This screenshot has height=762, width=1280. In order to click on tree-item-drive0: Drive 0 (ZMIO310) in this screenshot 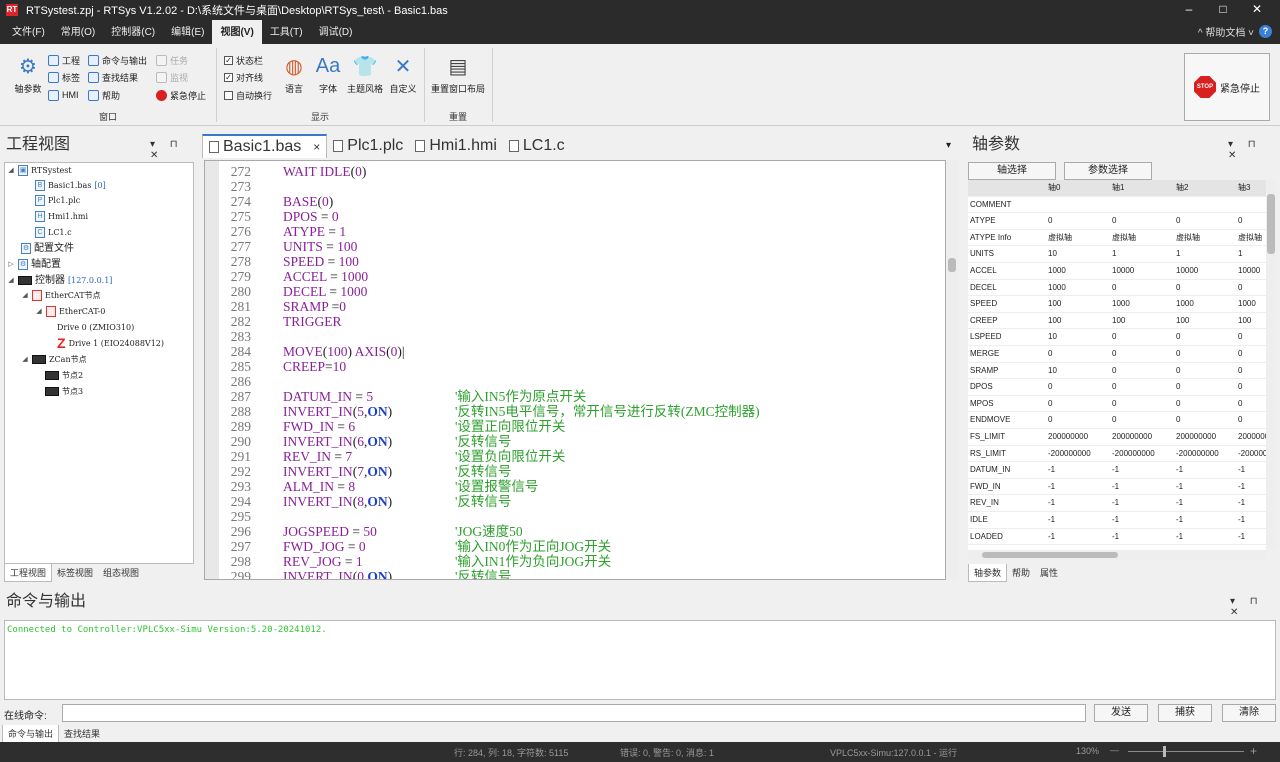, I will do `click(95, 327)`.